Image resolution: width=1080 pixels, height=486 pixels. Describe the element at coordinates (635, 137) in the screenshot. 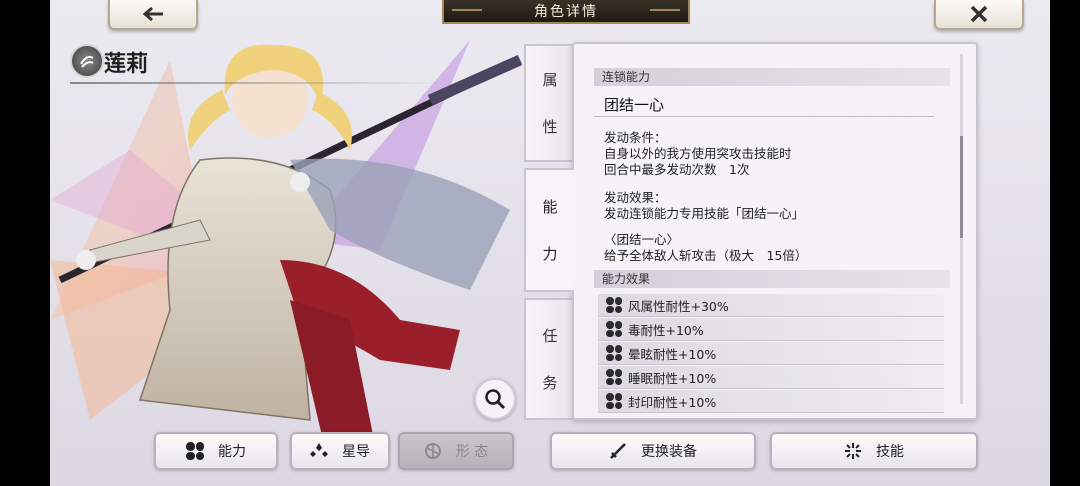

I see `condition-title: 发动条件：` at that location.